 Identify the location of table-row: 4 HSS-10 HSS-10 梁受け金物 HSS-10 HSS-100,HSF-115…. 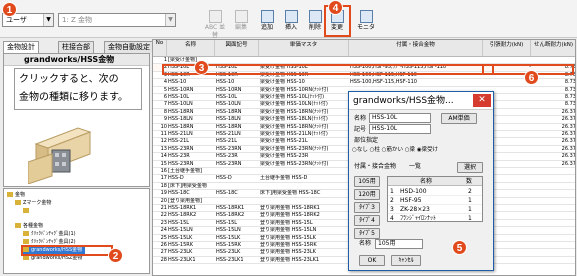
(364, 83).